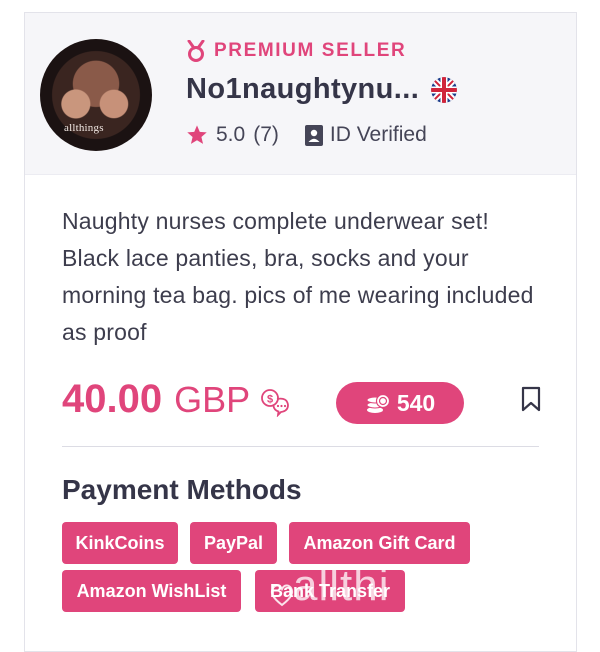  Describe the element at coordinates (378, 403) in the screenshot. I see `coins-icon` at that location.